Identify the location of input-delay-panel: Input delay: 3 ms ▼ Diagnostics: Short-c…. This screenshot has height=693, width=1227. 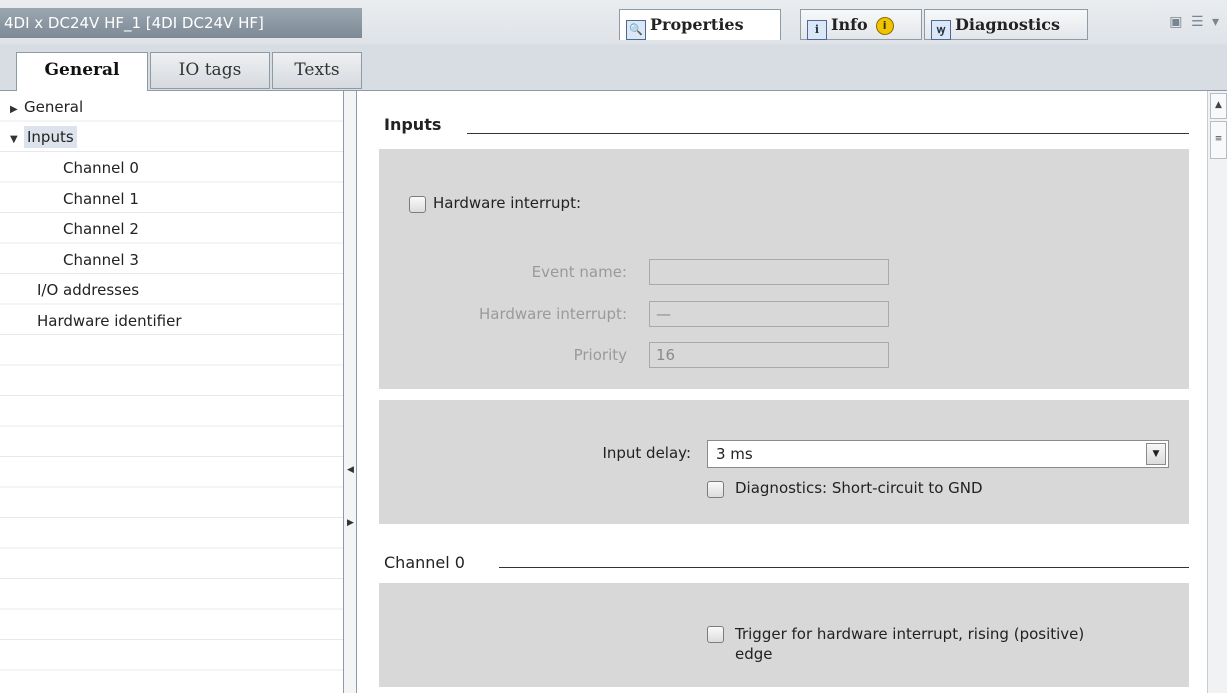
(784, 462).